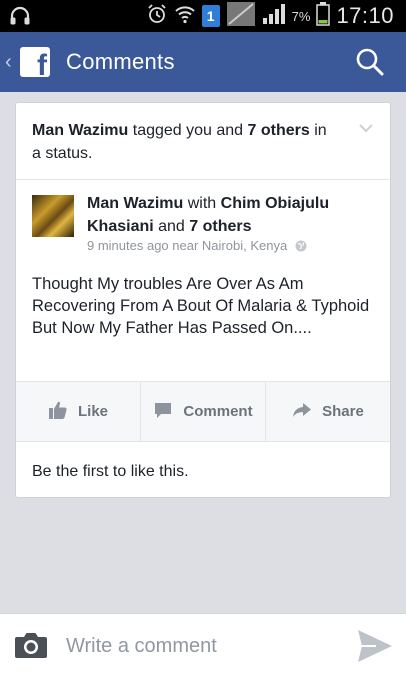 The width and height of the screenshot is (406, 677). I want to click on post-timestamp: 9 minutes ago near Nairobi, Kenya, so click(187, 245).